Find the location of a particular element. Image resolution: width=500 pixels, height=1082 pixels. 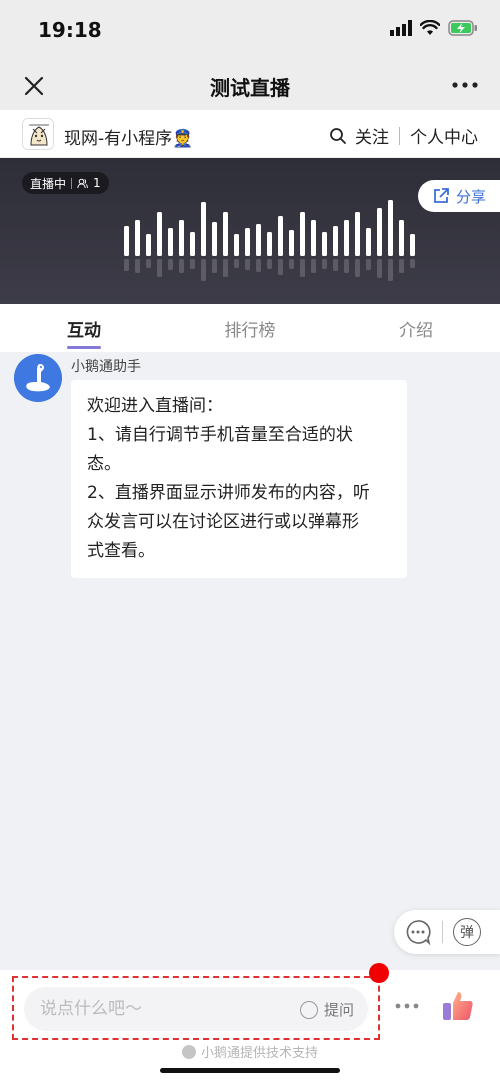

channel-logo is located at coordinates (38, 134).